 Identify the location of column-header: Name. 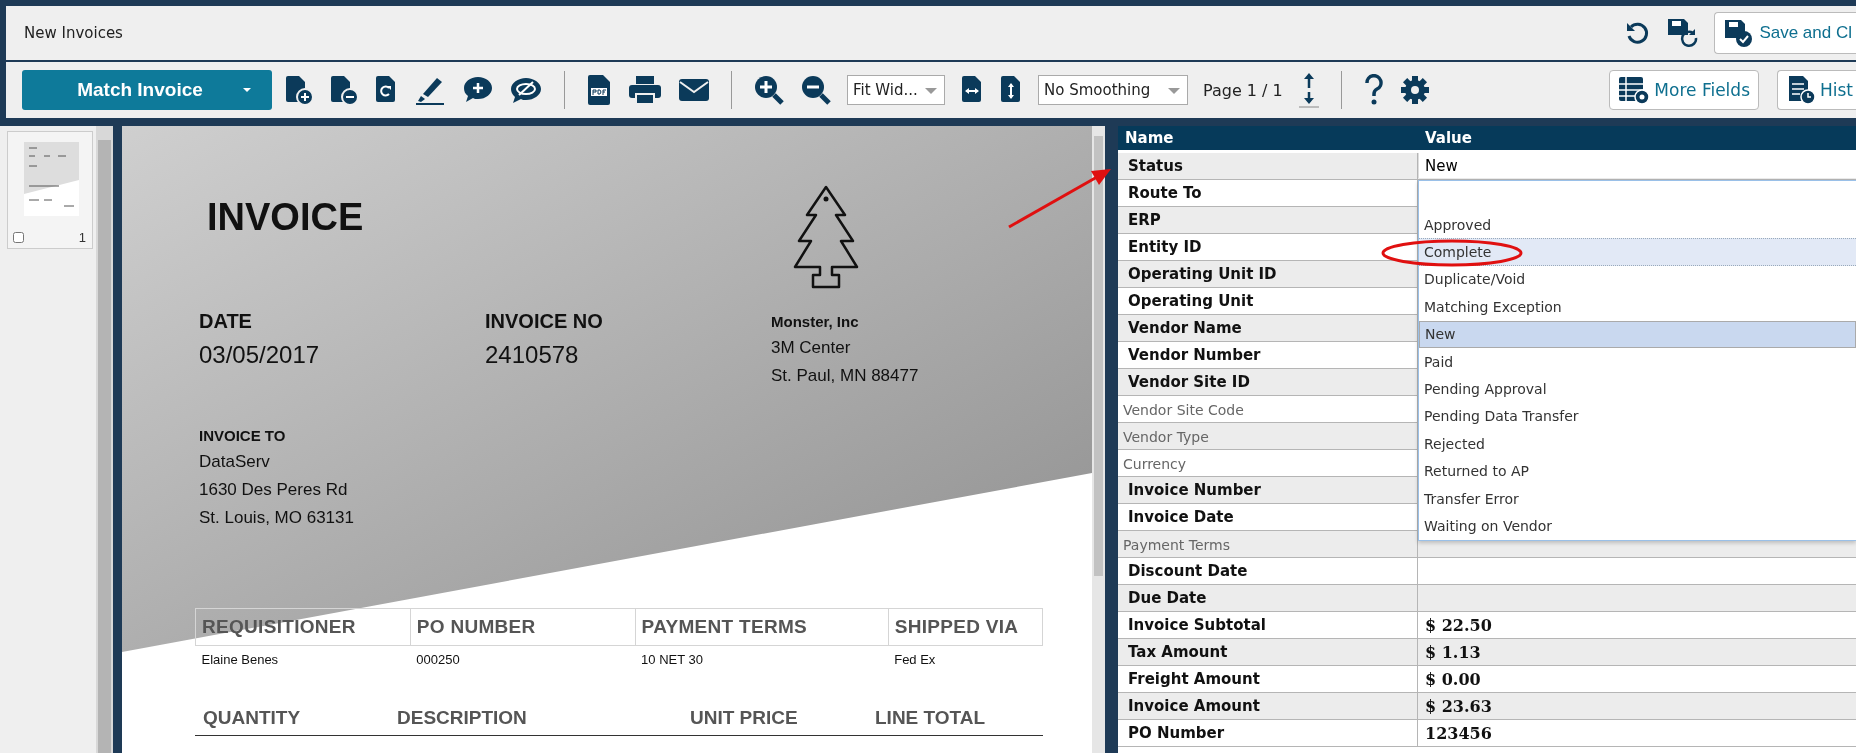
(1149, 138).